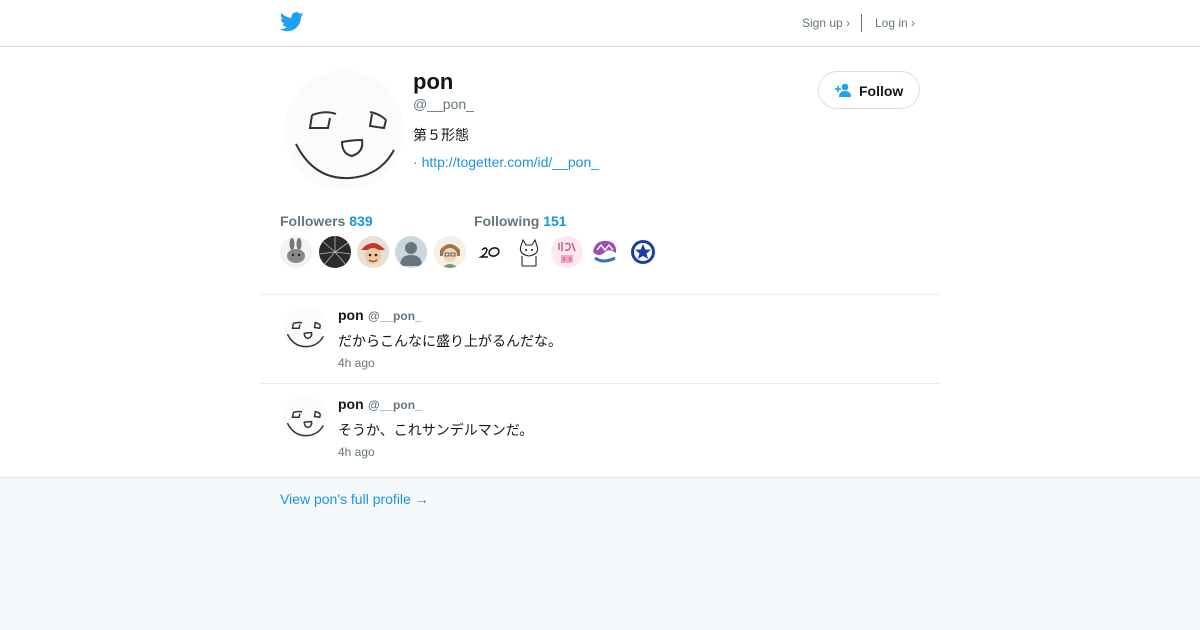 This screenshot has width=1200, height=630. I want to click on followers-count: 839, so click(361, 221).